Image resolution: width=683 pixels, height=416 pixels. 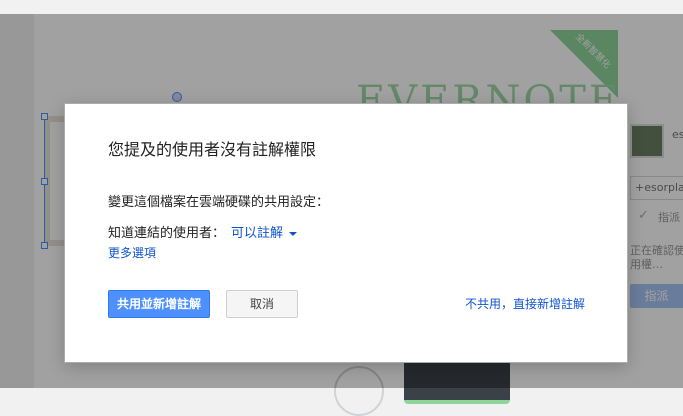 What do you see at coordinates (257, 233) in the screenshot?
I see `permission-value: 可以註解` at bounding box center [257, 233].